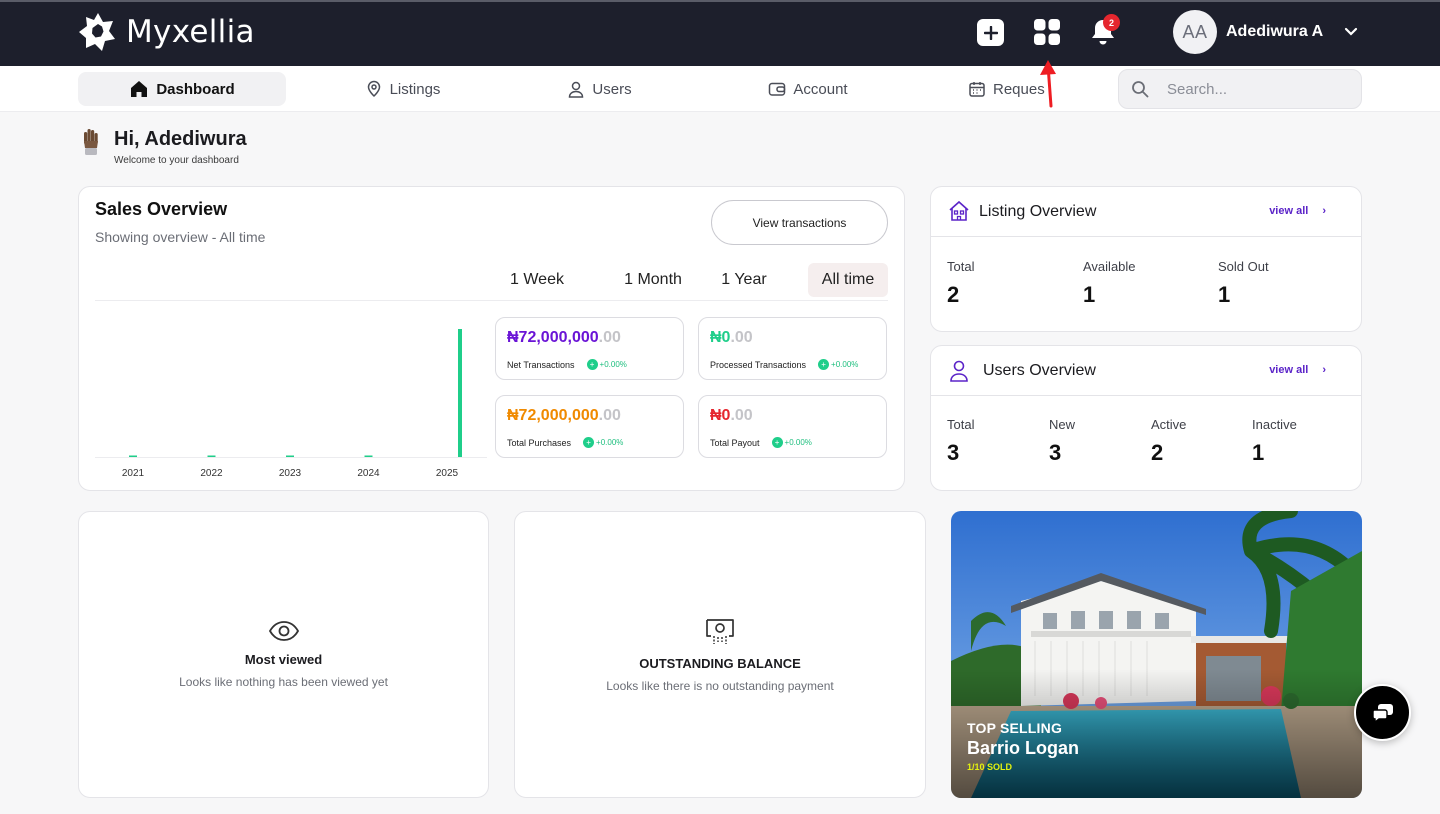  I want to click on user-name: Adediwura A, so click(1275, 31).